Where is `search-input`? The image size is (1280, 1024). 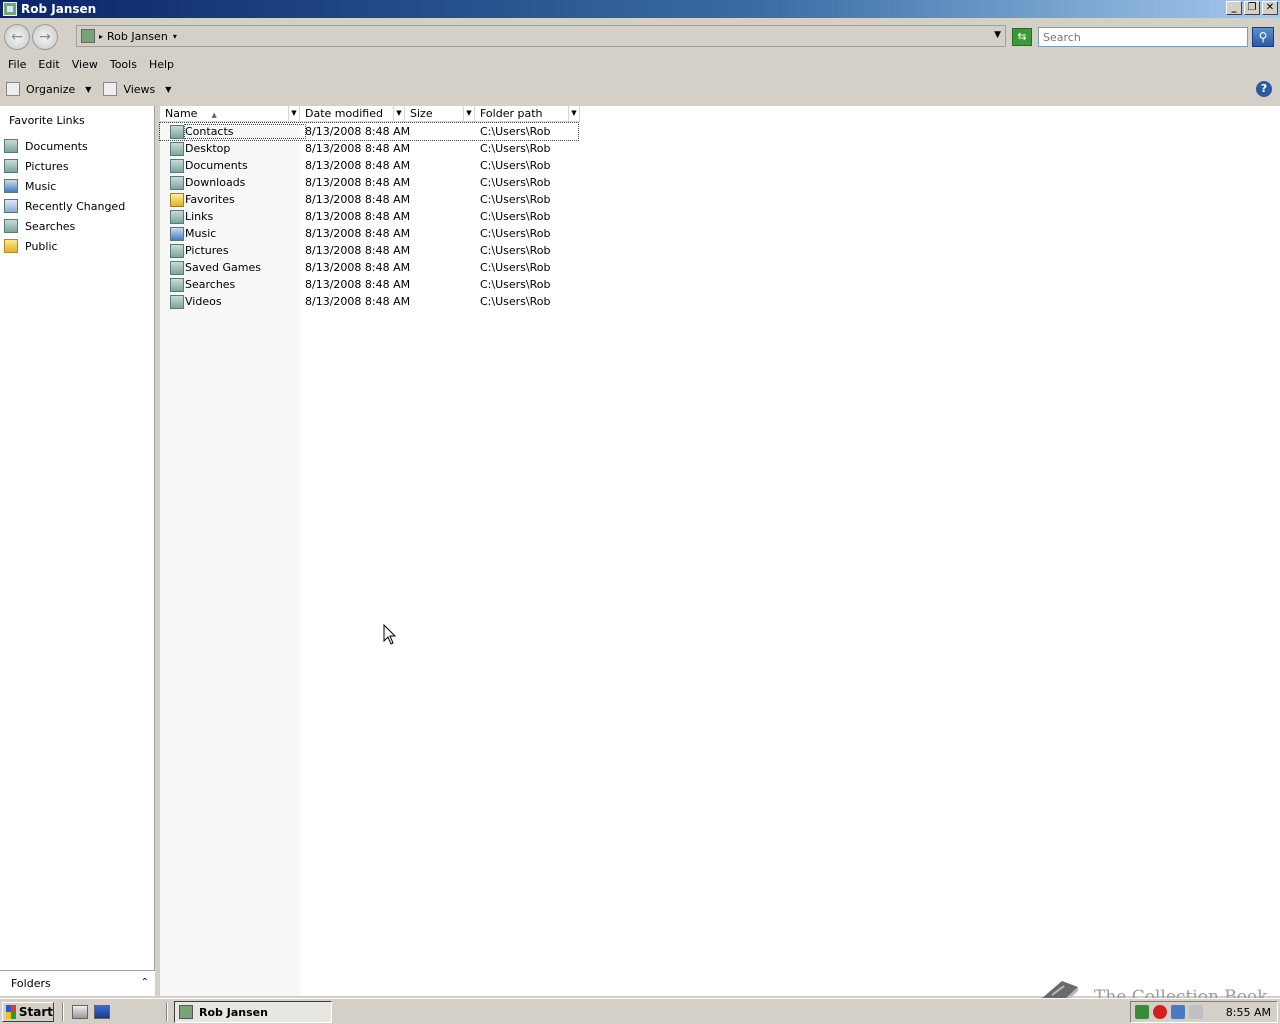 search-input is located at coordinates (1143, 37).